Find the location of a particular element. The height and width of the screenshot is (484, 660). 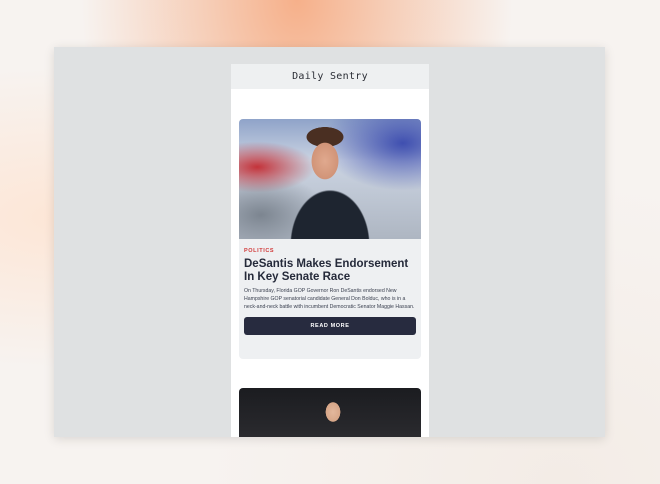

article-category: POLITICS is located at coordinates (259, 251).